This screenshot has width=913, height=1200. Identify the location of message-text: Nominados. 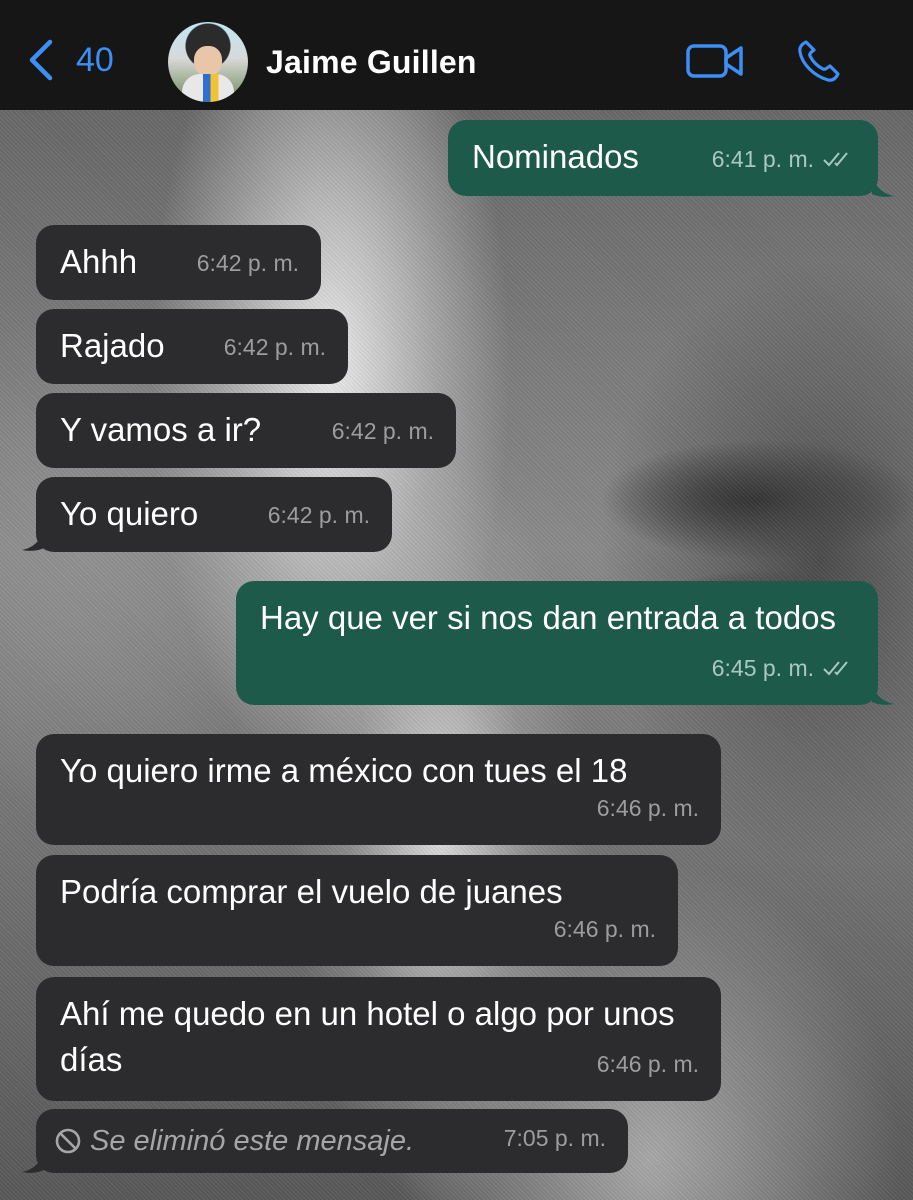
(555, 156).